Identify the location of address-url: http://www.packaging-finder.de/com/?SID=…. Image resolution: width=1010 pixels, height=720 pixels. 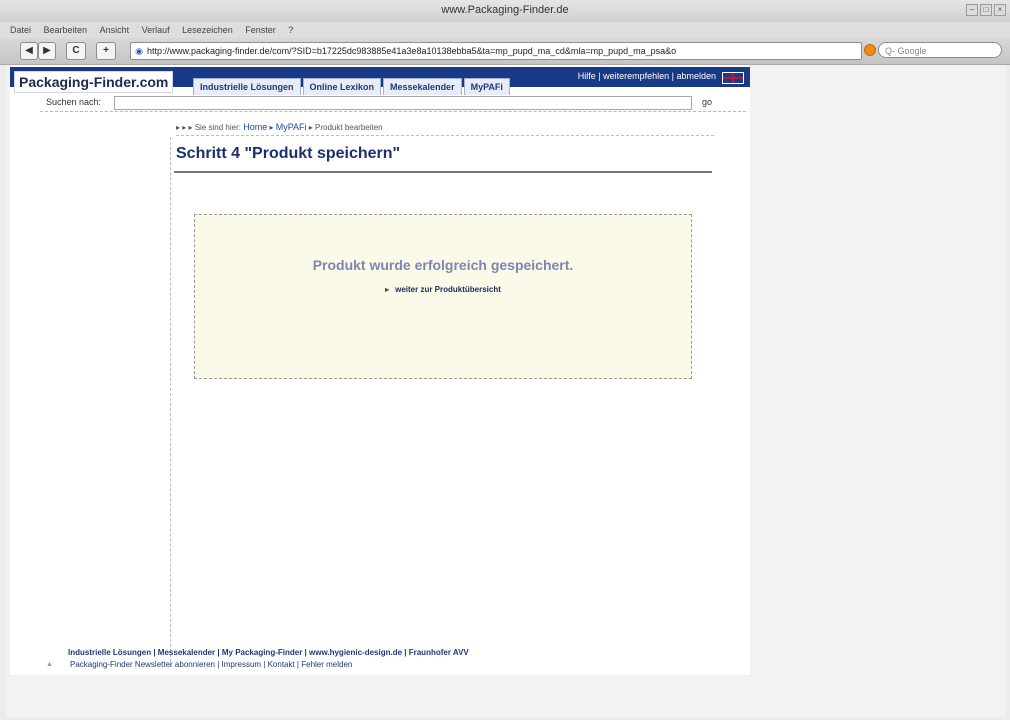
(412, 51).